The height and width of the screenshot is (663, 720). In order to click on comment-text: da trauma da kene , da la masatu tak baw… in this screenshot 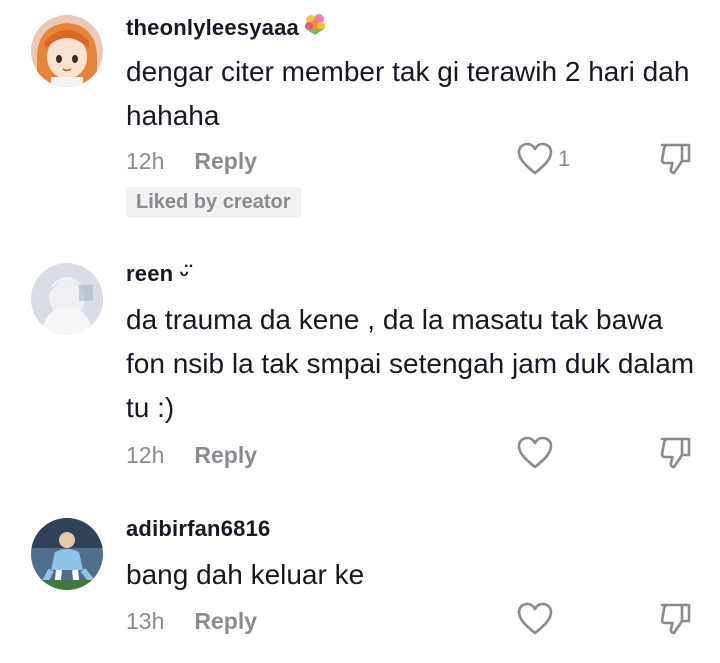, I will do `click(410, 363)`.